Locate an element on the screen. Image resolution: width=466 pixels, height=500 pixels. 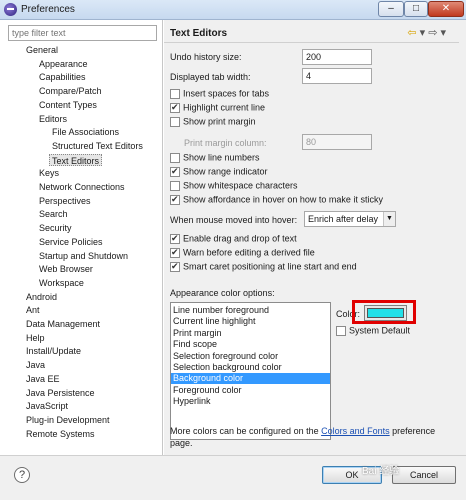
checkbox-row: Warn before editing a derived file is located at coordinates (242, 253).